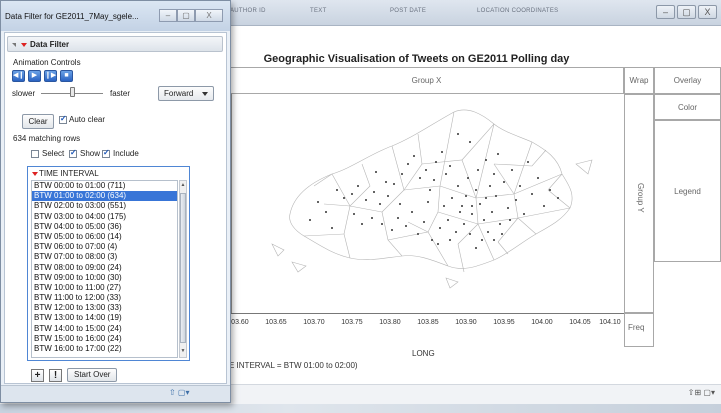  I want to click on footer-menu-icons: ⇧⊞ ▢▾, so click(701, 392).